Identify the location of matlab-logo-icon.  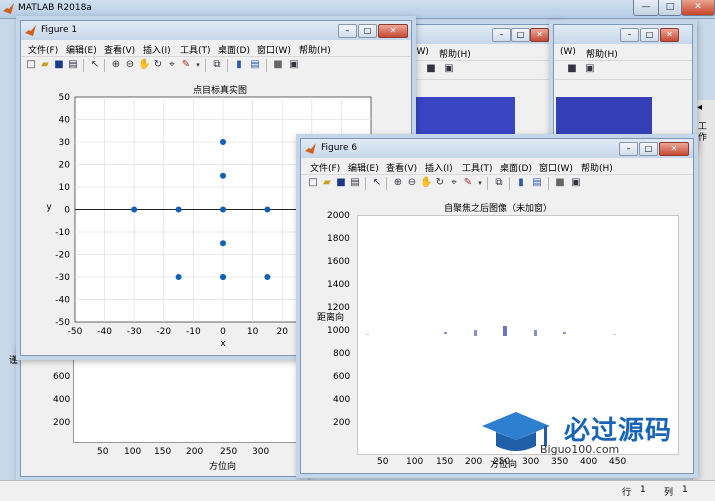
(8, 8).